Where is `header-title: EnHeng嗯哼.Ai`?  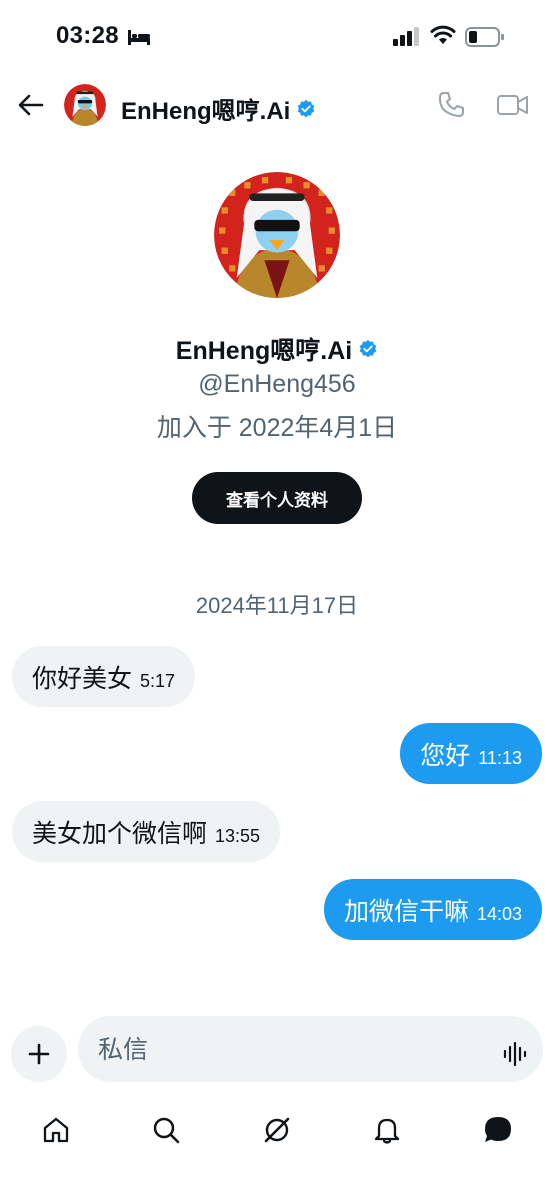 header-title: EnHeng嗯哼.Ai is located at coordinates (218, 108).